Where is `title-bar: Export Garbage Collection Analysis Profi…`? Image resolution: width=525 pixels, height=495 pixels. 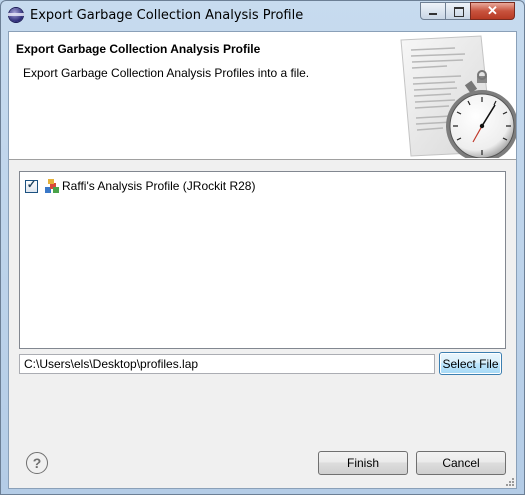
title-bar: Export Garbage Collection Analysis Profi… is located at coordinates (262, 16).